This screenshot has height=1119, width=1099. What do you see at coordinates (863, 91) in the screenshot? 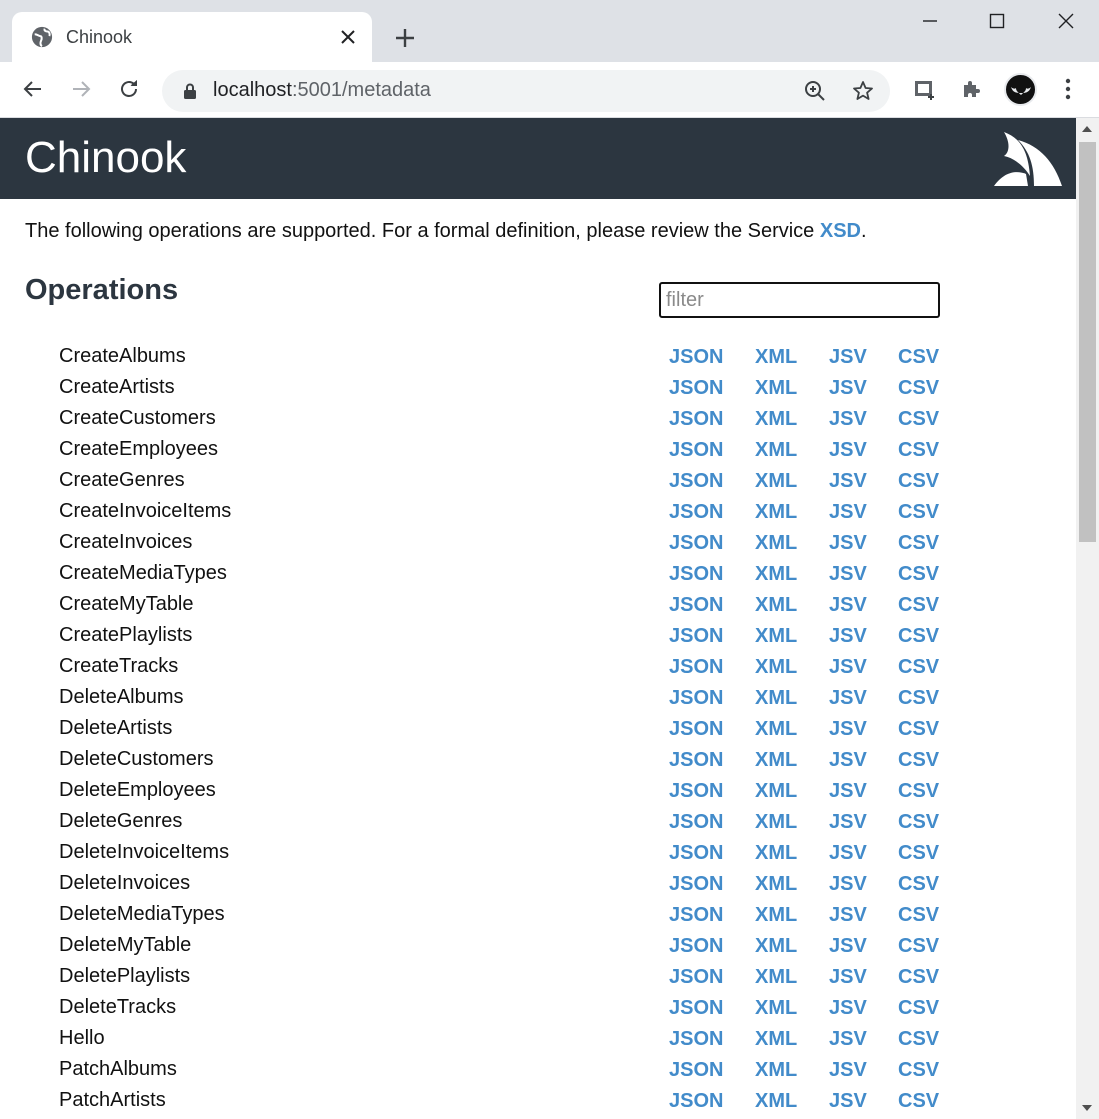
I see `star-icon` at bounding box center [863, 91].